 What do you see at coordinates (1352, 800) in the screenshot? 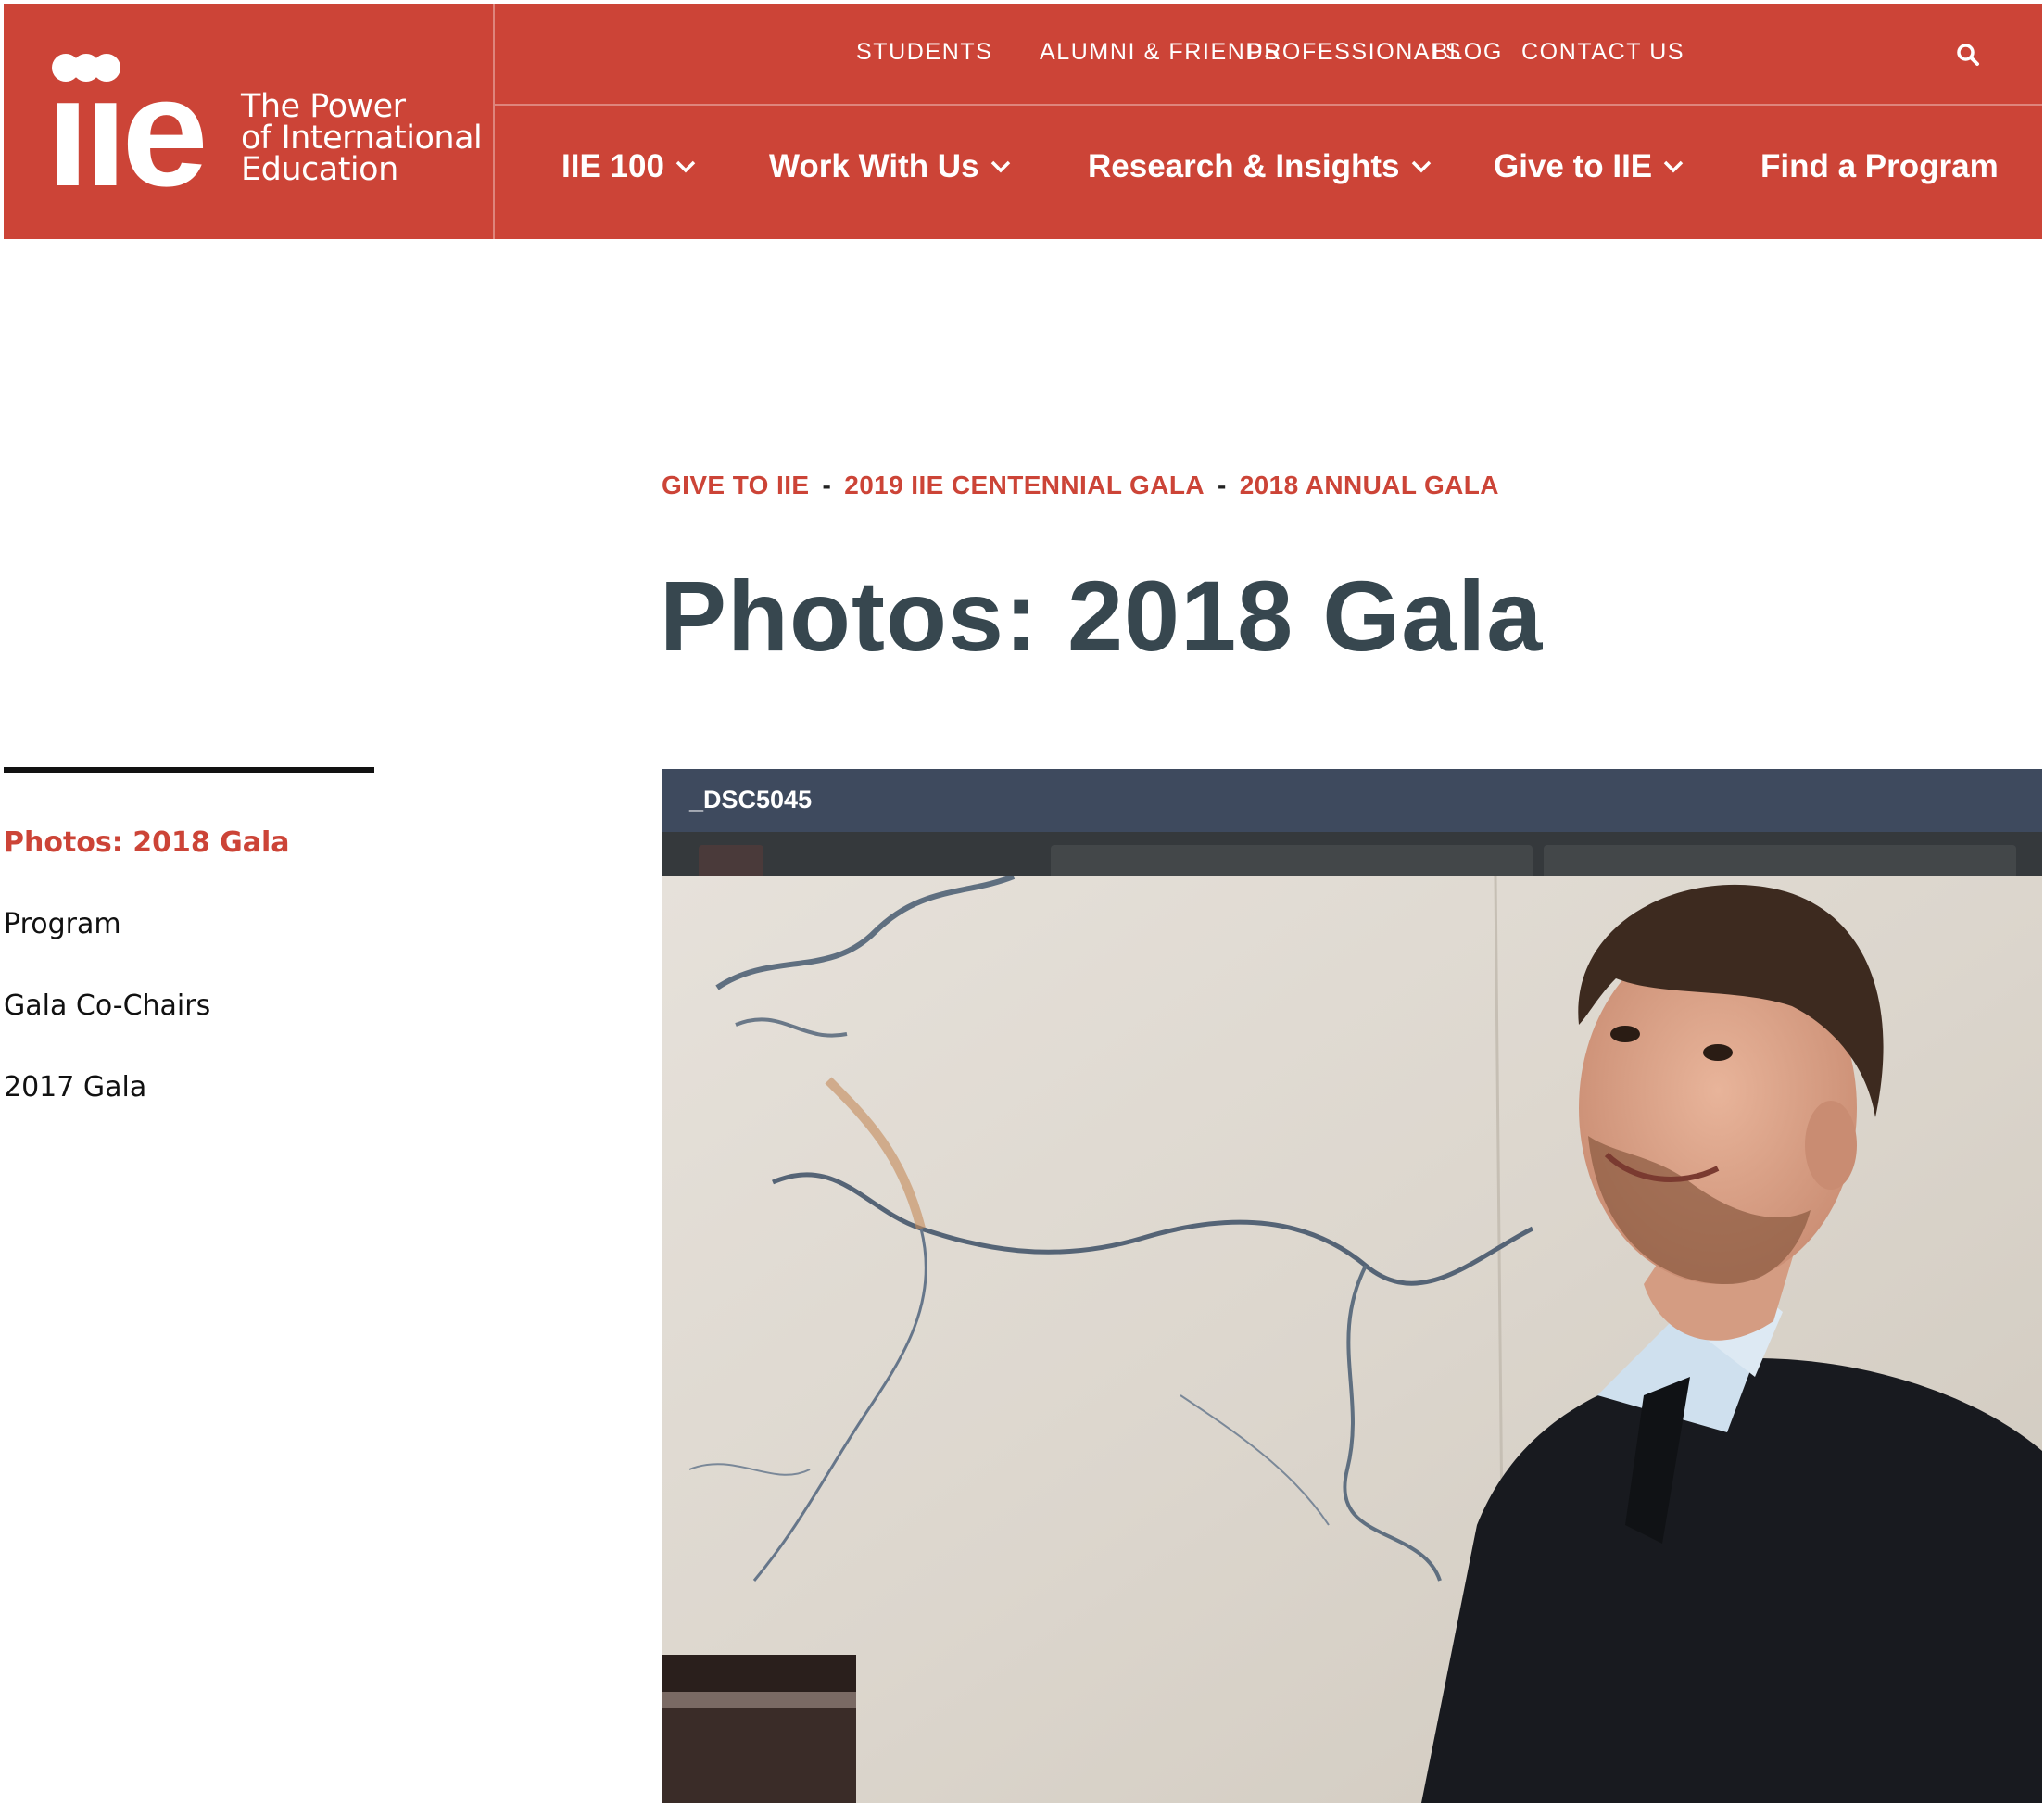
I see `photo-caption-bar: _DSC5045` at bounding box center [1352, 800].